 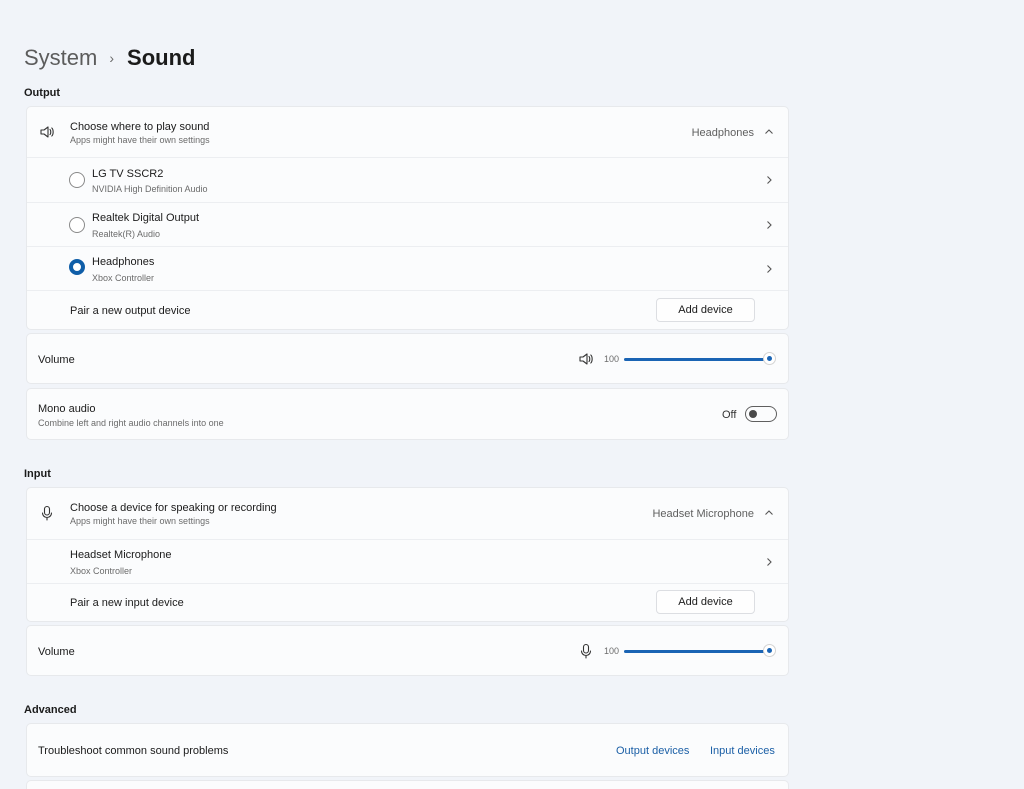 I want to click on input-volume-value: 100, so click(x=612, y=651).